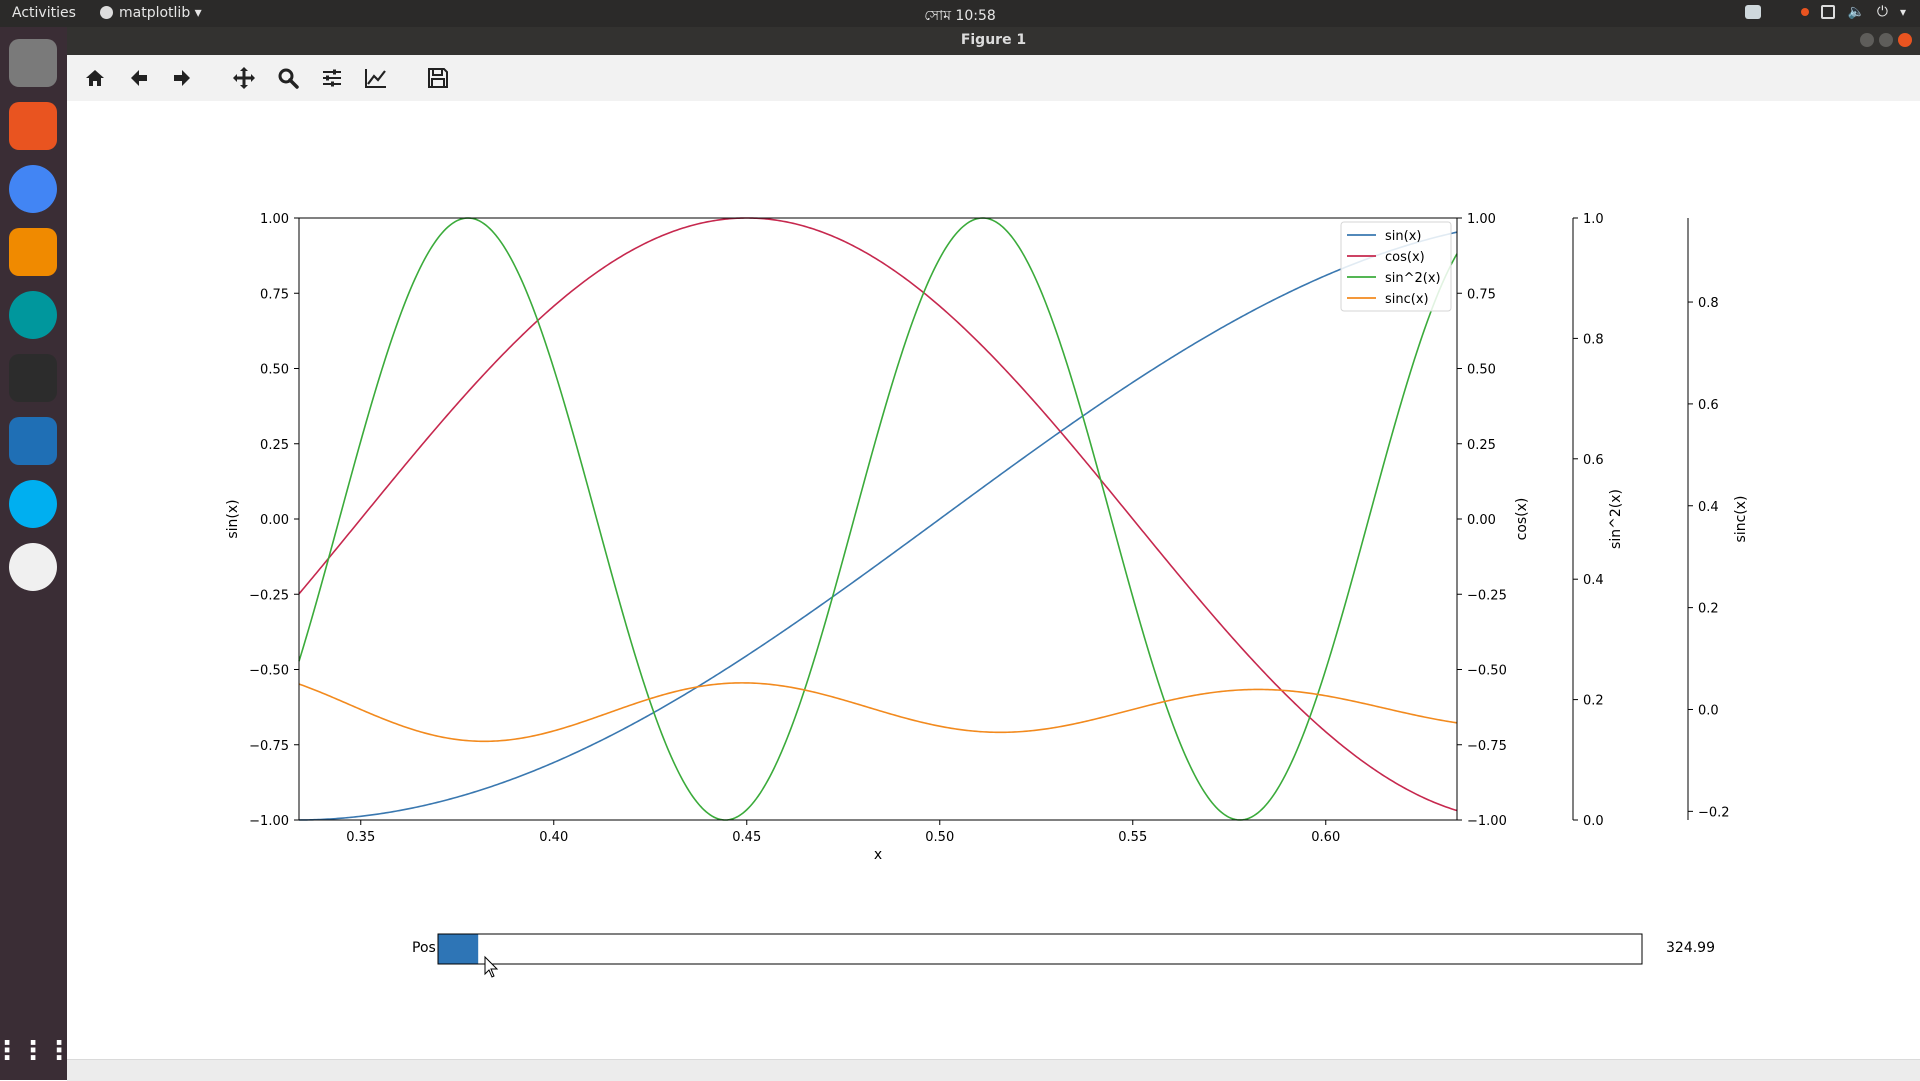 This screenshot has width=1920, height=1081. I want to click on y-axis-label-cos: cos(x), so click(1522, 519).